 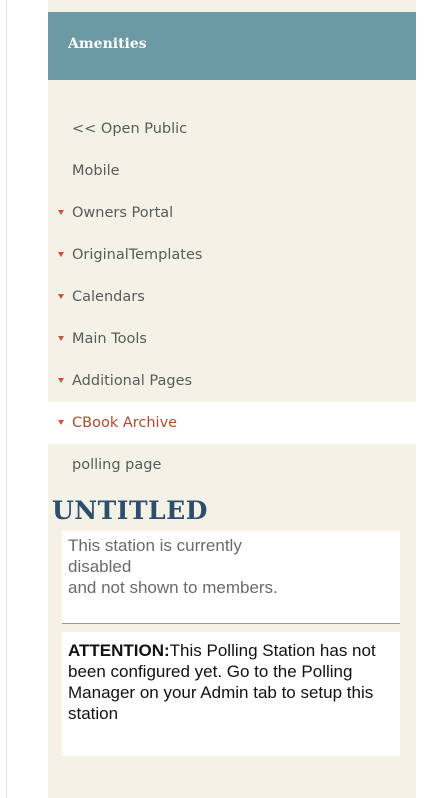 I want to click on polling-station-title: UNTITLED, so click(x=130, y=510).